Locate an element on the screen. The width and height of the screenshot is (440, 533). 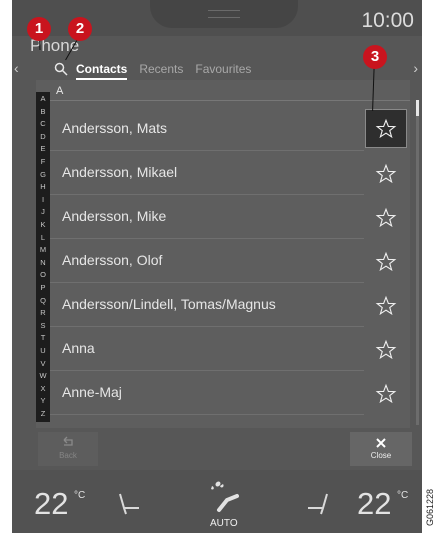
scrollbar is located at coordinates (417, 262).